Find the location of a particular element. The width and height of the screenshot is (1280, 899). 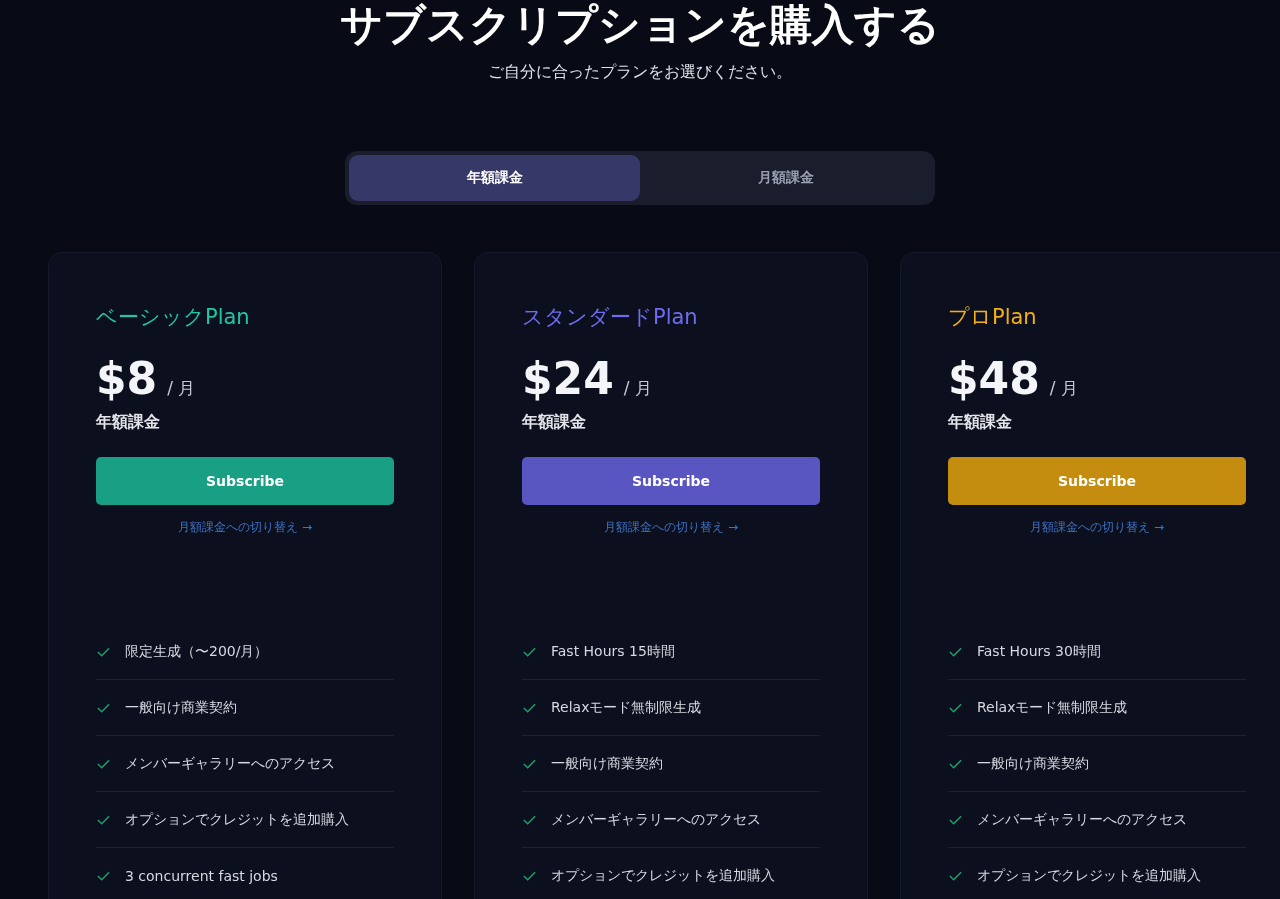

billing-tab: 月額課金 is located at coordinates (785, 178).